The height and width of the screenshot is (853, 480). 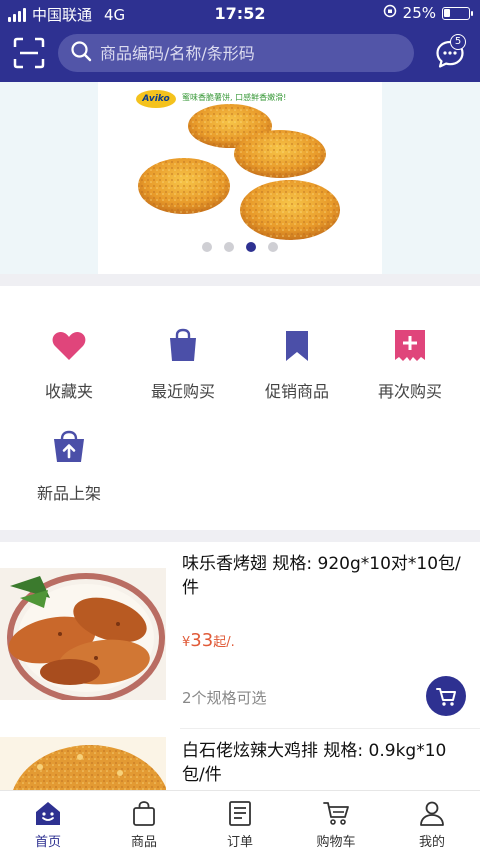 What do you see at coordinates (322, 576) in the screenshot?
I see `product-title: 味乐香烤翅 规格: 920g*10对*10包/件` at bounding box center [322, 576].